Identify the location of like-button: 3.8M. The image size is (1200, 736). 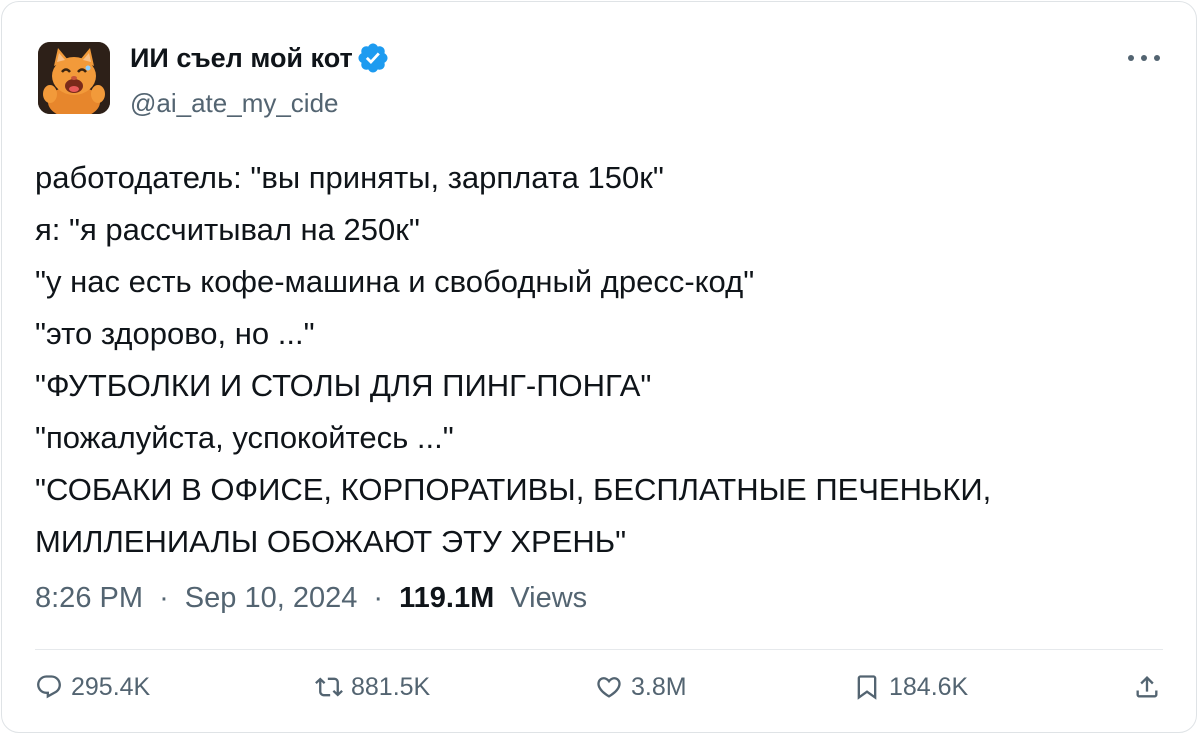
(641, 687).